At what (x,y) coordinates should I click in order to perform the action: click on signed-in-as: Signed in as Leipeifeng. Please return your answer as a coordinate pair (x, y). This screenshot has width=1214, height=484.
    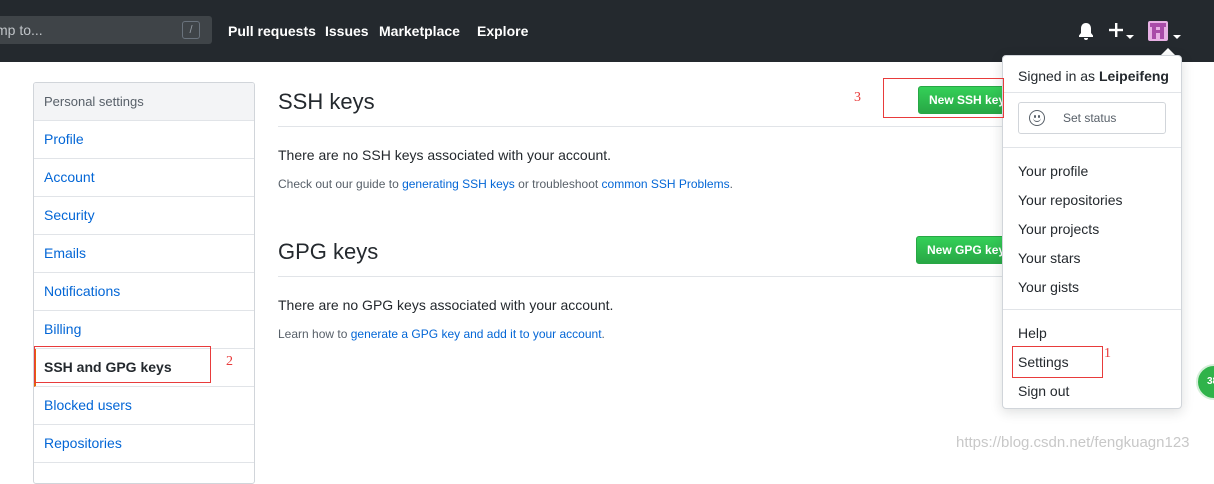
    Looking at the image, I should click on (1093, 76).